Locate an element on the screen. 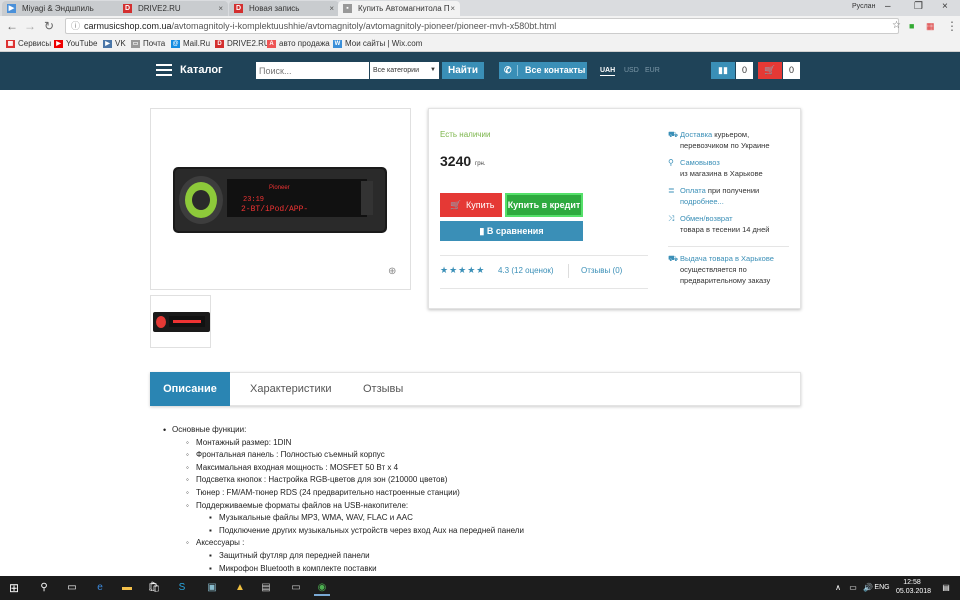  buy-button: 🛒 Купить is located at coordinates (471, 205).